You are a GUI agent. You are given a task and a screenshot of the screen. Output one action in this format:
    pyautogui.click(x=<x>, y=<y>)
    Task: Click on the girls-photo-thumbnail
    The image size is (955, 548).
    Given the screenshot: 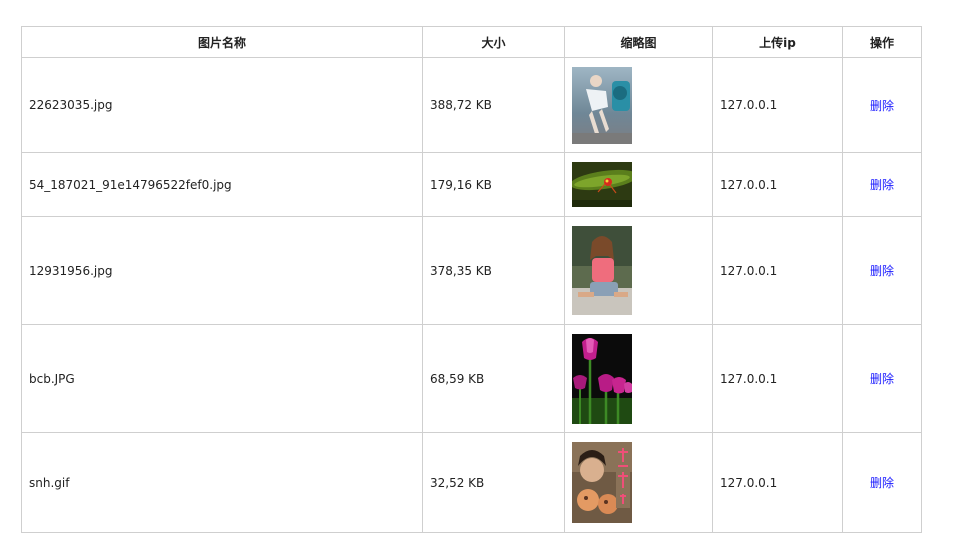 What is the action you would take?
    pyautogui.click(x=602, y=482)
    